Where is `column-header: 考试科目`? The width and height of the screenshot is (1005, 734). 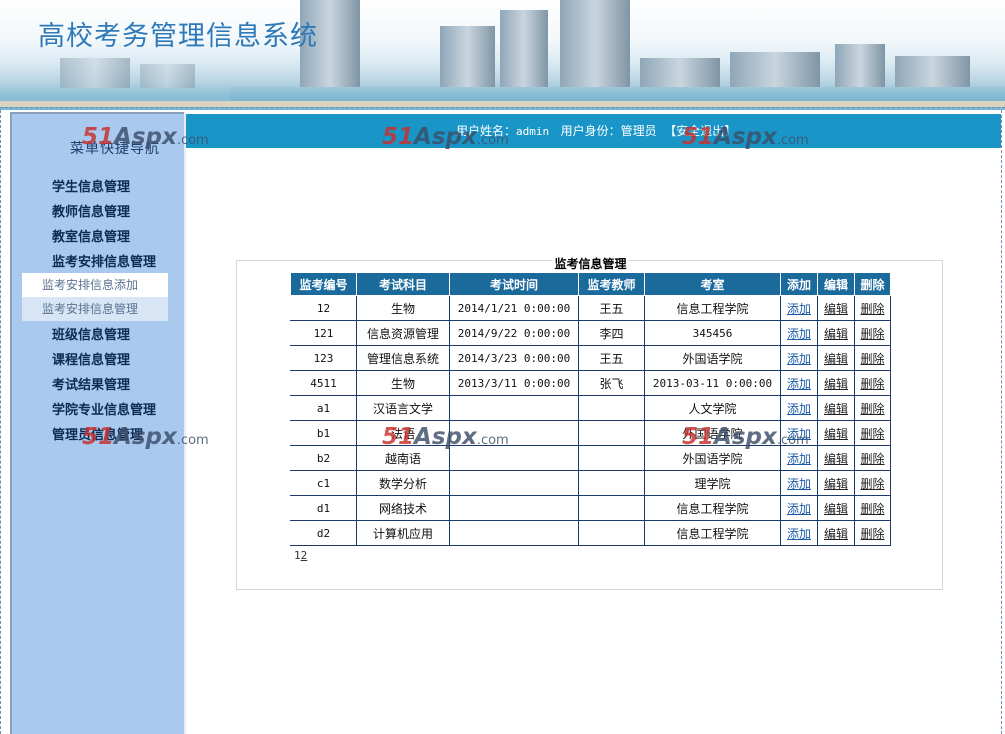
column-header: 考试科目 is located at coordinates (403, 284).